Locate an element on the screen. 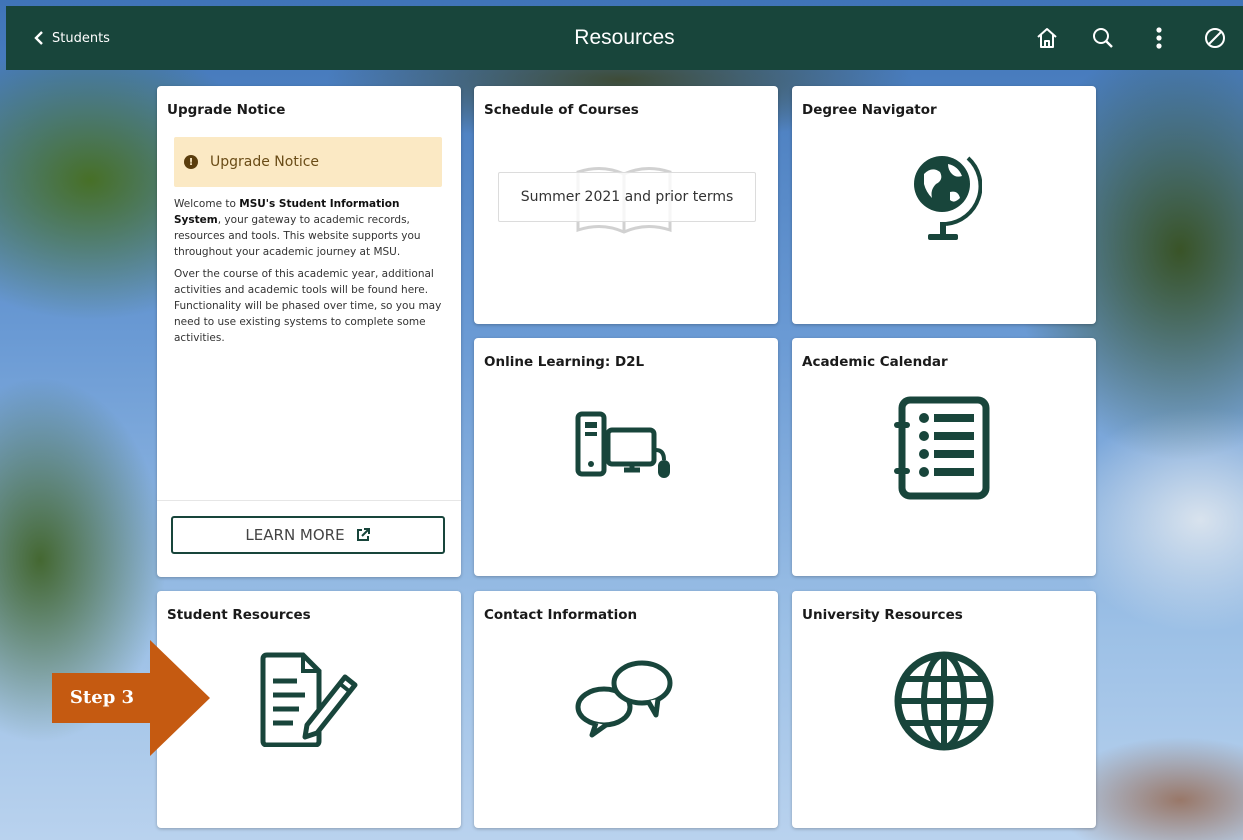 The width and height of the screenshot is (1243, 840). tile-academic-calendar: Academic Calendar is located at coordinates (944, 457).